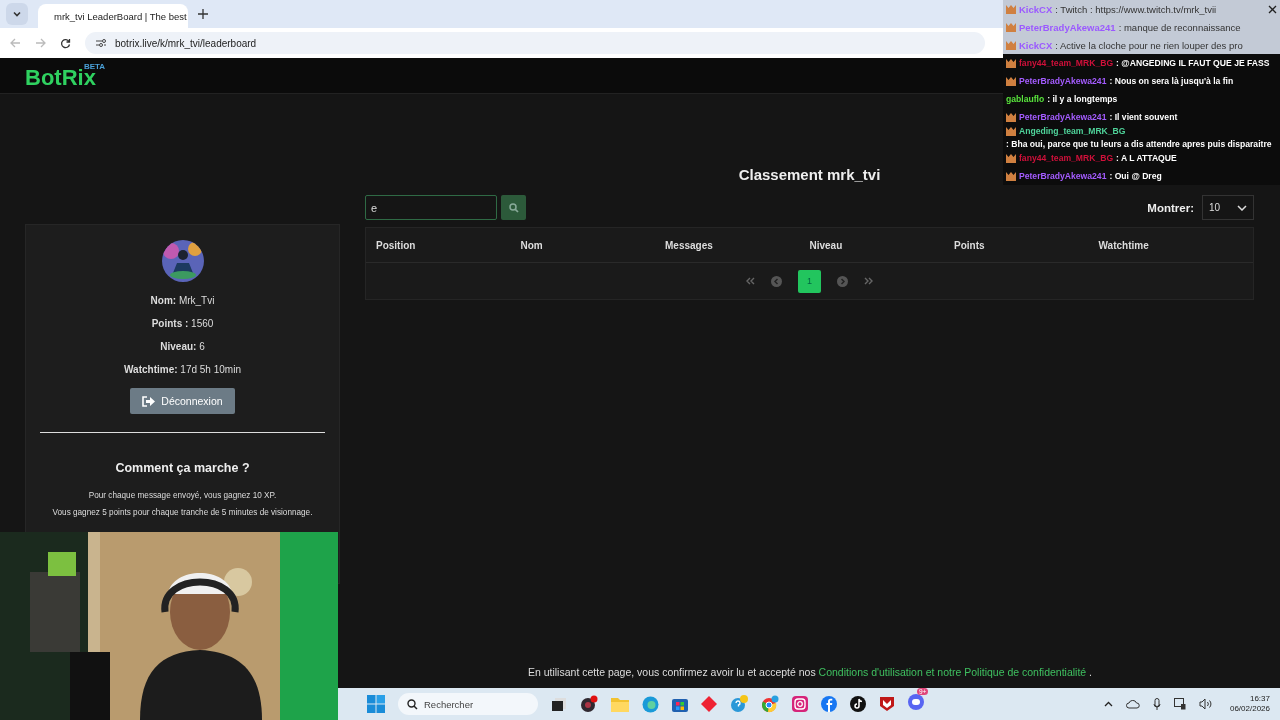  I want to click on music-note-icon, so click(858, 704).